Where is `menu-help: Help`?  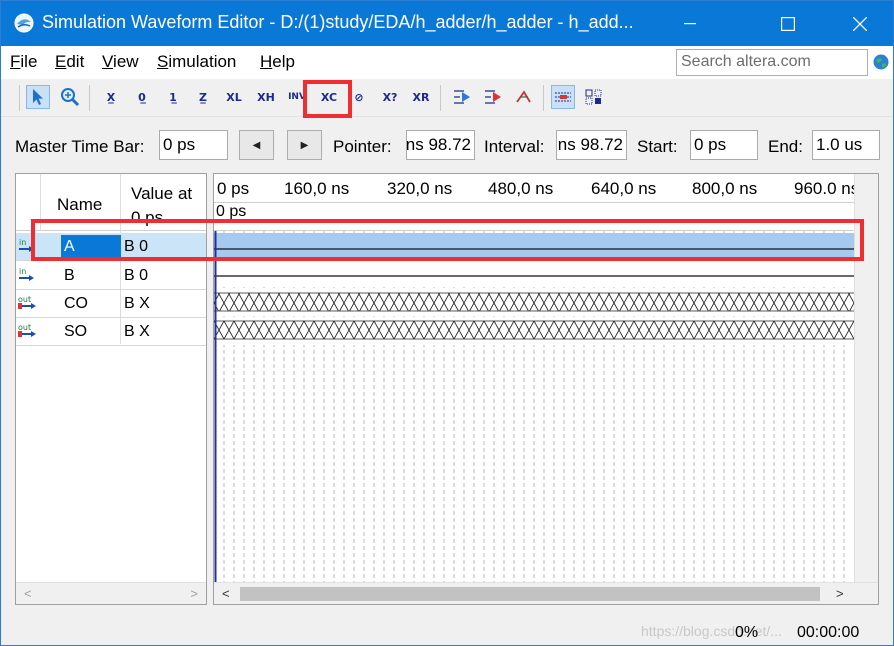
menu-help: Help is located at coordinates (277, 62).